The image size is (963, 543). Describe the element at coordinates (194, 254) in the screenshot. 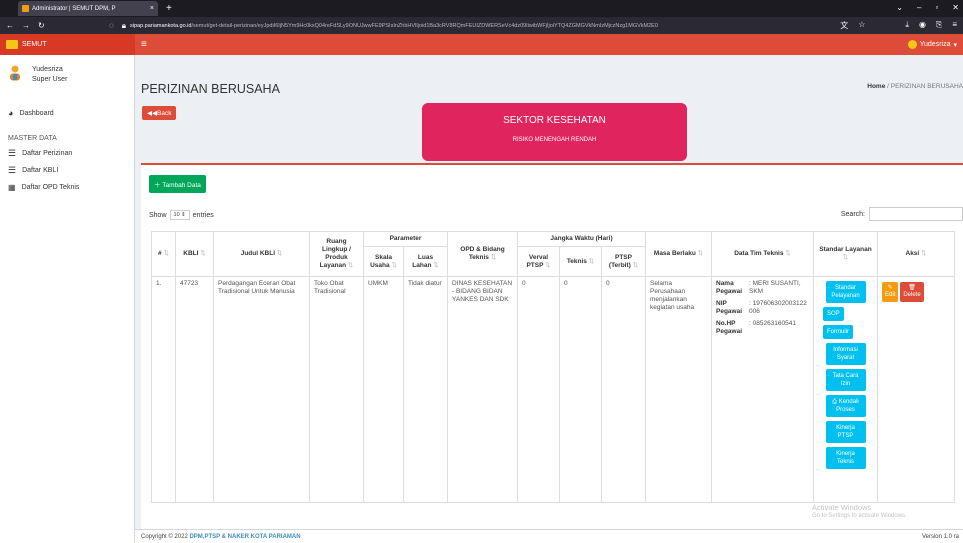

I see `header-kbli: KBLI ⇅` at that location.